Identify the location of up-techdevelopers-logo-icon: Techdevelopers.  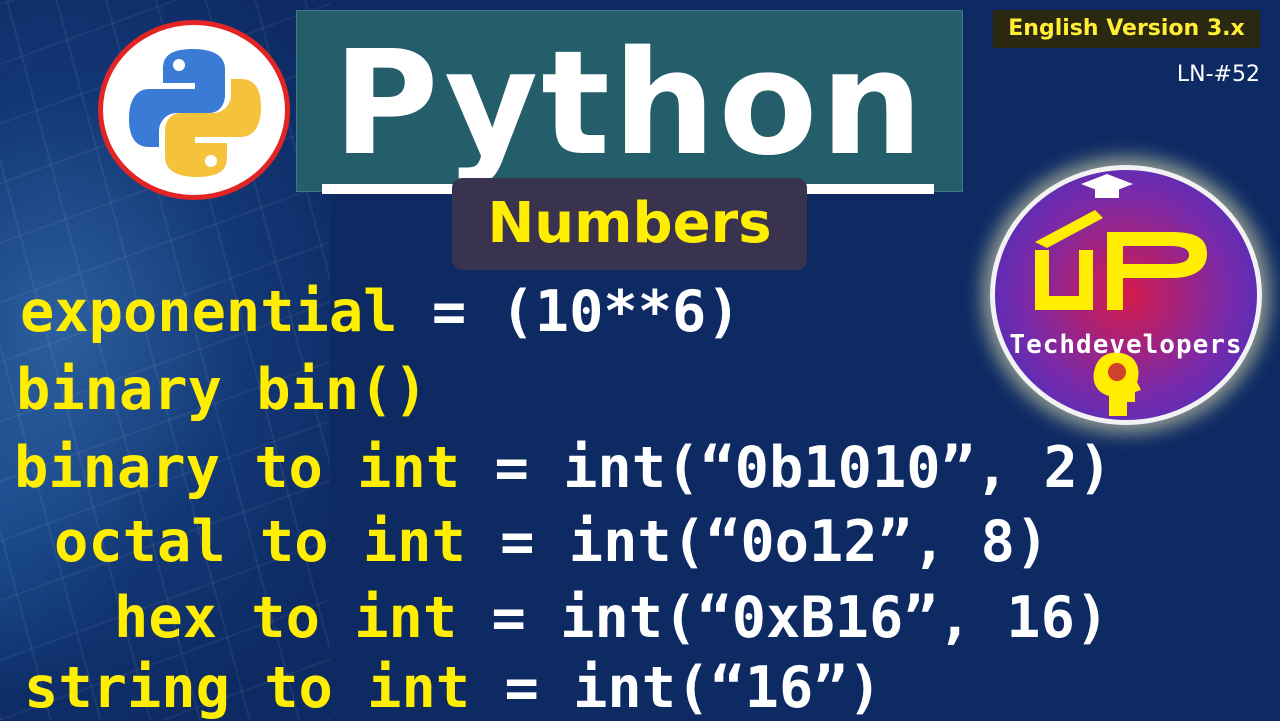
(1126, 295).